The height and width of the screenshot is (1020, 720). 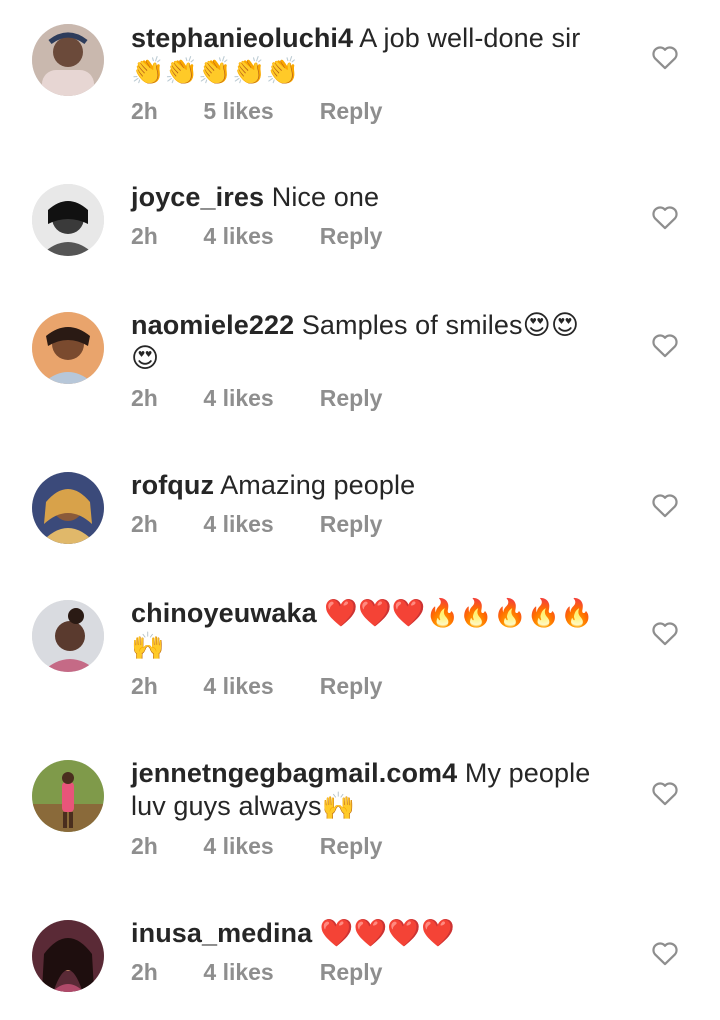 What do you see at coordinates (172, 485) in the screenshot?
I see `username-link: rofquz` at bounding box center [172, 485].